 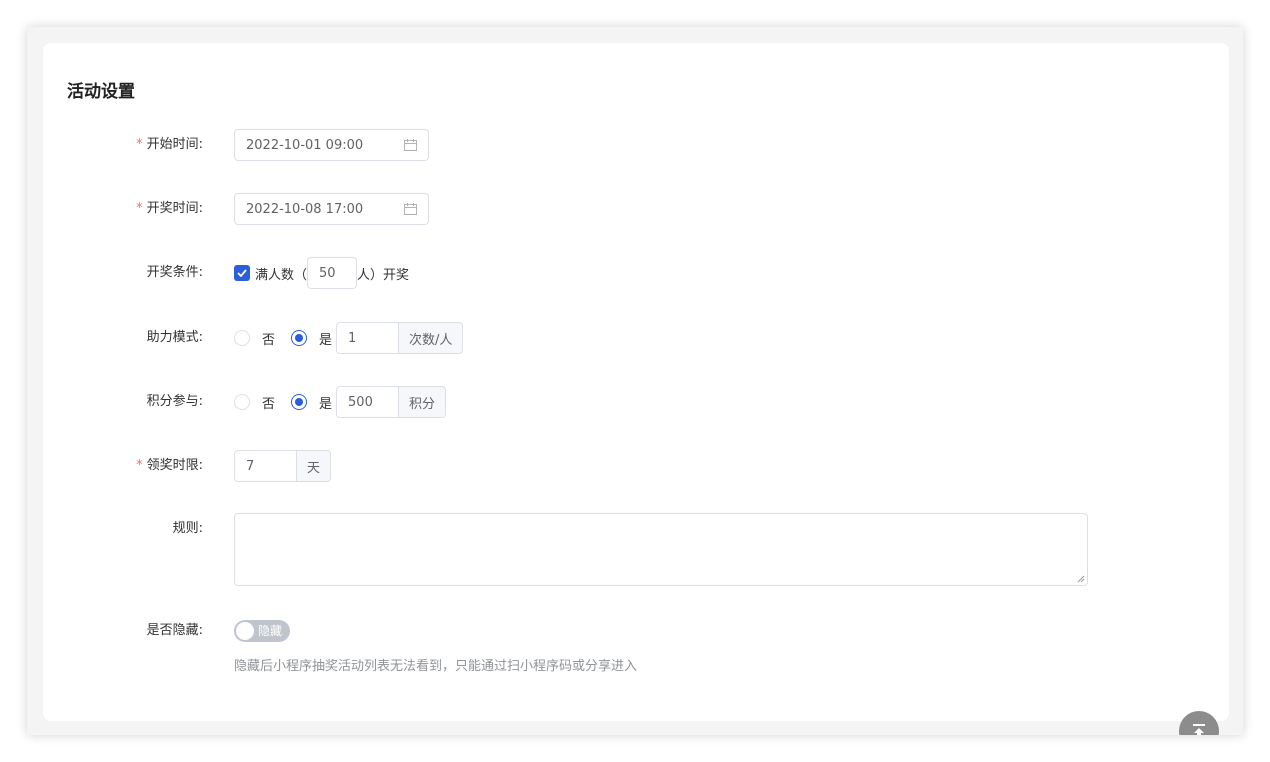 I want to click on points-input: 500, so click(x=368, y=402).